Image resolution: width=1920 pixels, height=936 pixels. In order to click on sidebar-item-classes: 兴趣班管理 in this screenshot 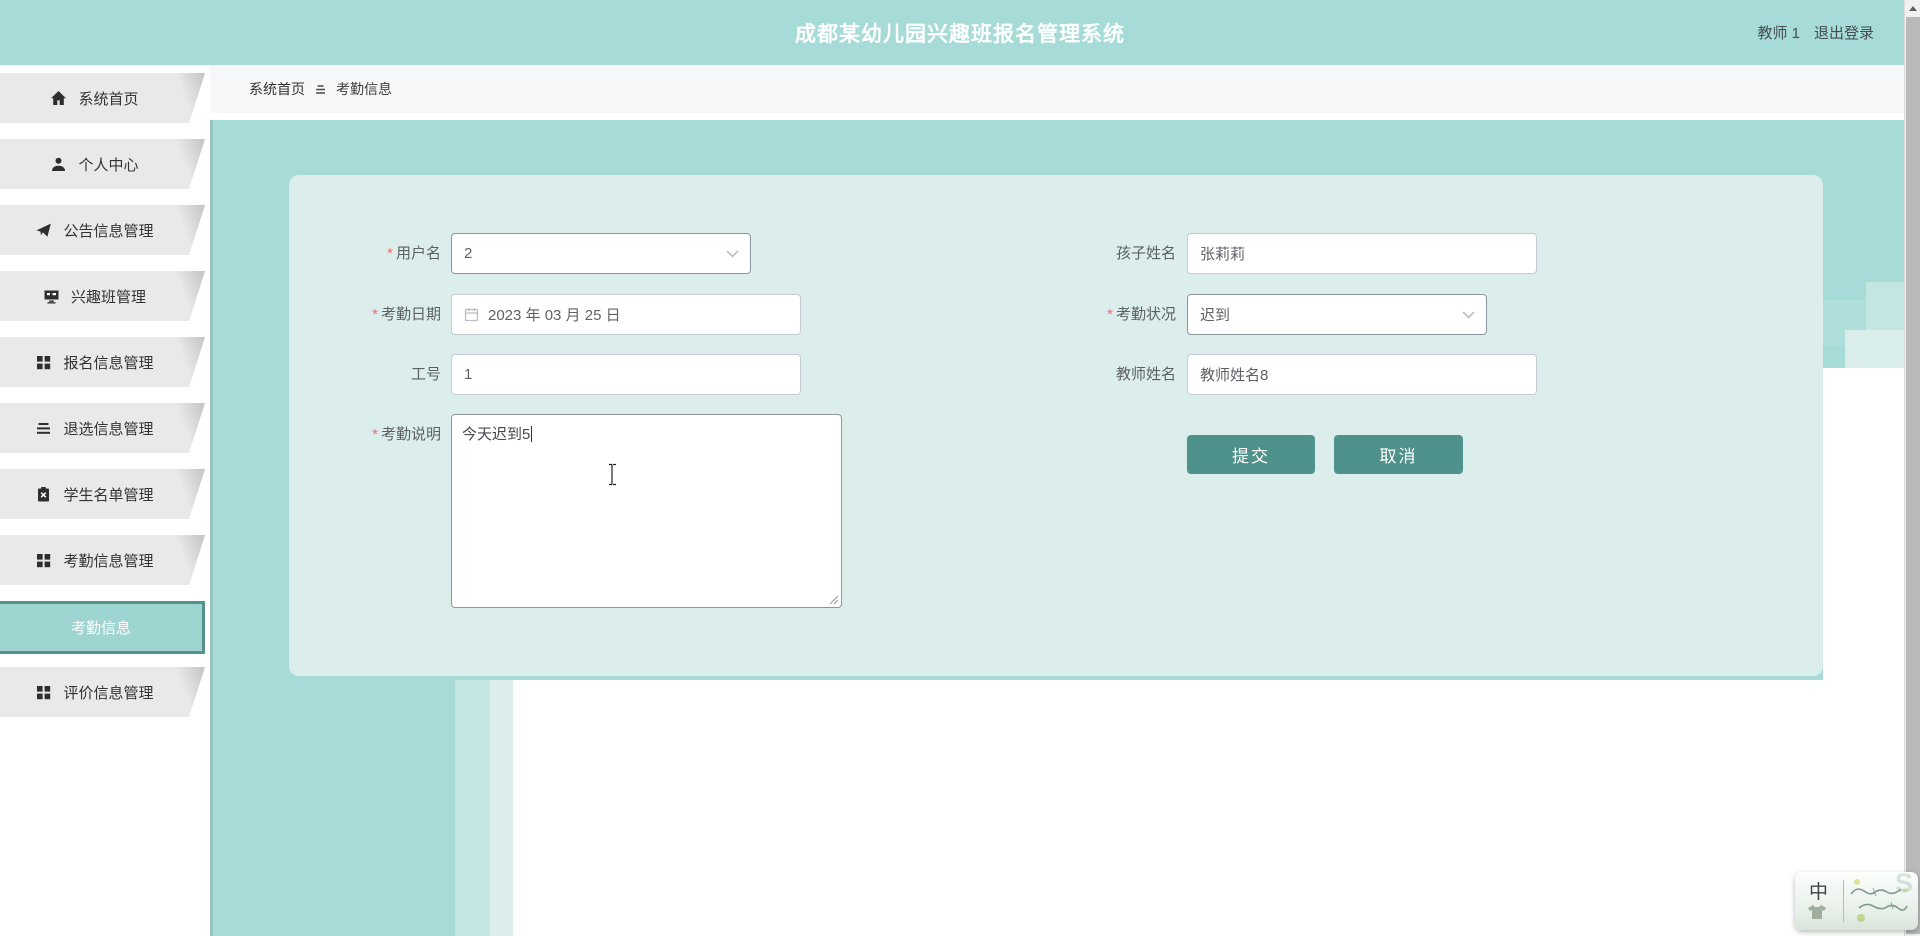, I will do `click(102, 296)`.